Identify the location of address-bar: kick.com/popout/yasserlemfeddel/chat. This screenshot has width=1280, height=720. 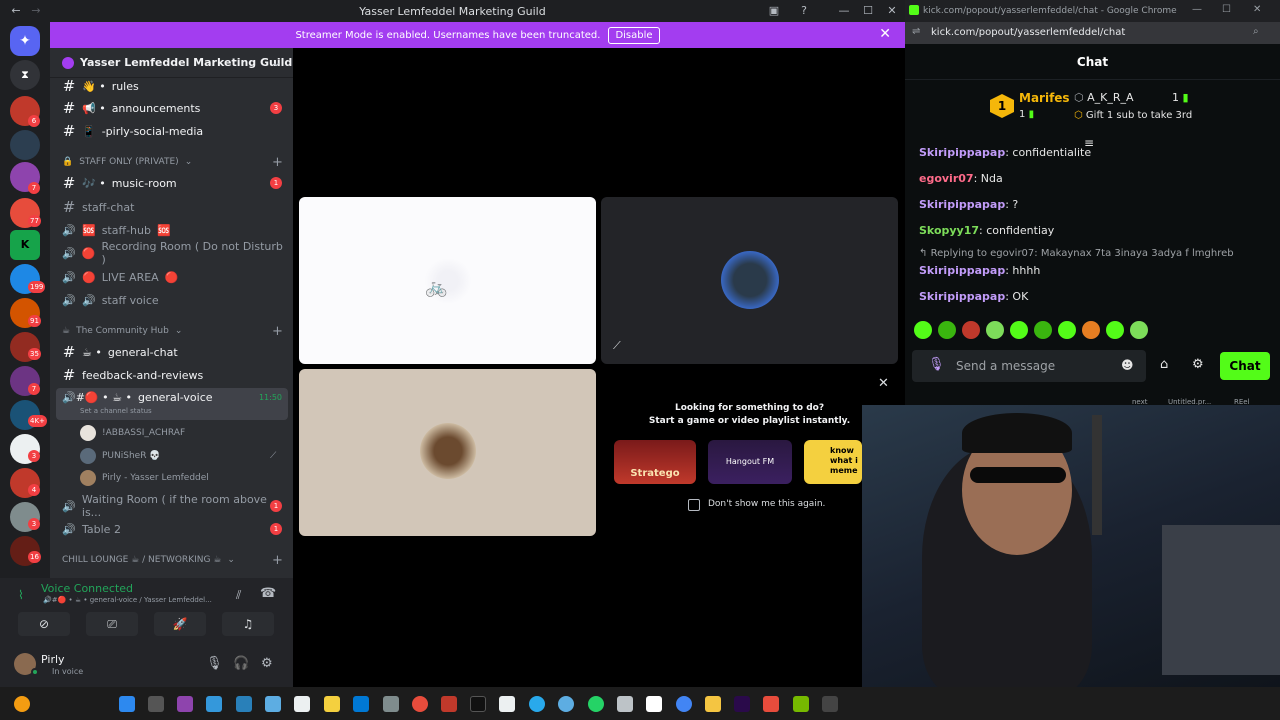
(1092, 33).